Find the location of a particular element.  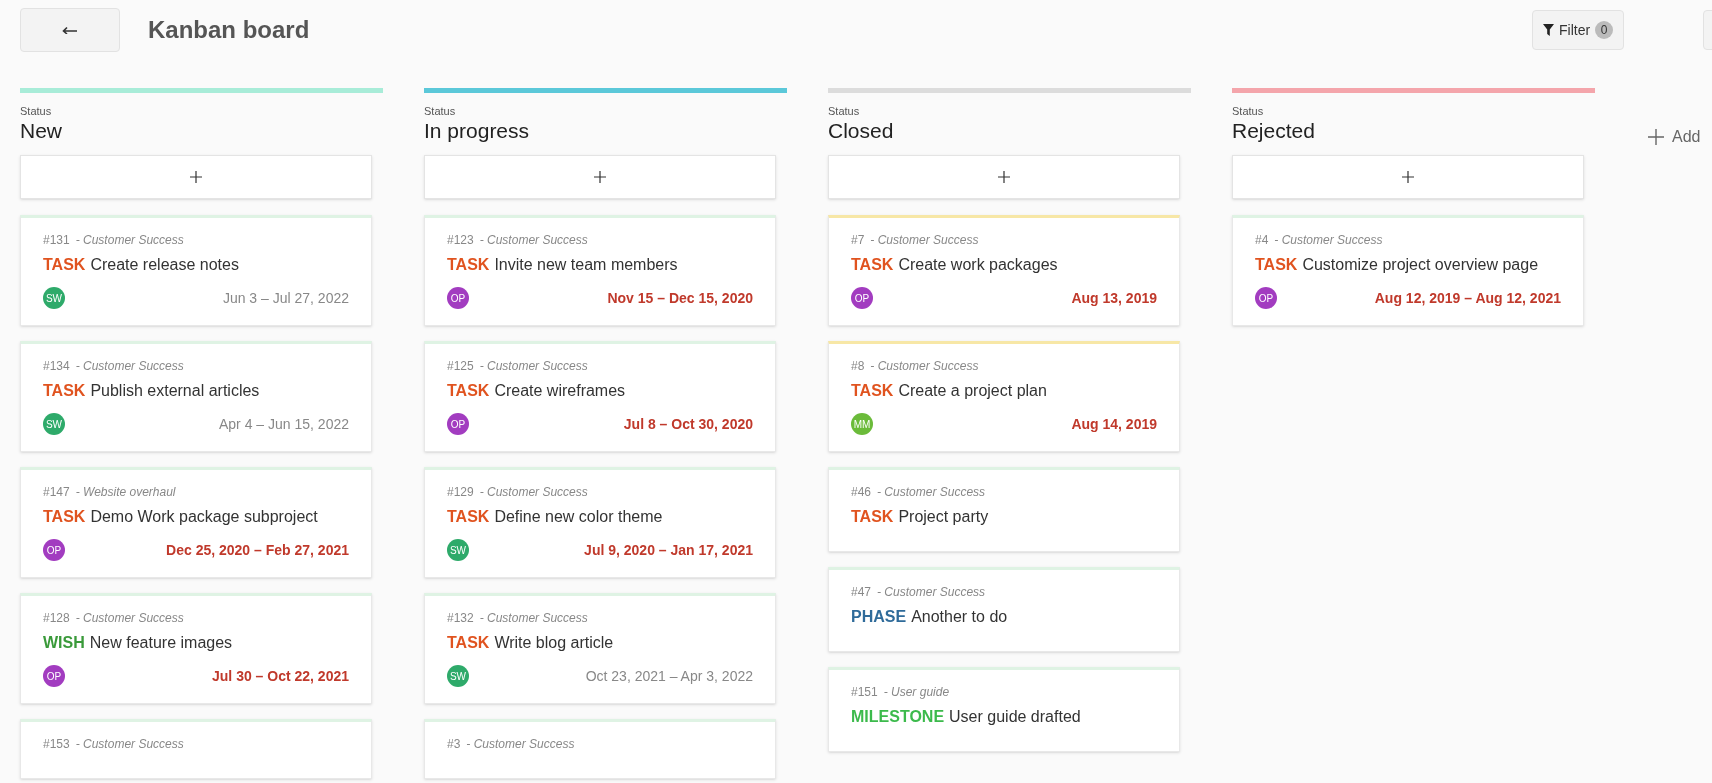

work-package-card: #132 - Customer Success TASK Write blog article SW Oct 23, 2021 – Apr 3, 2022 is located at coordinates (600, 648).